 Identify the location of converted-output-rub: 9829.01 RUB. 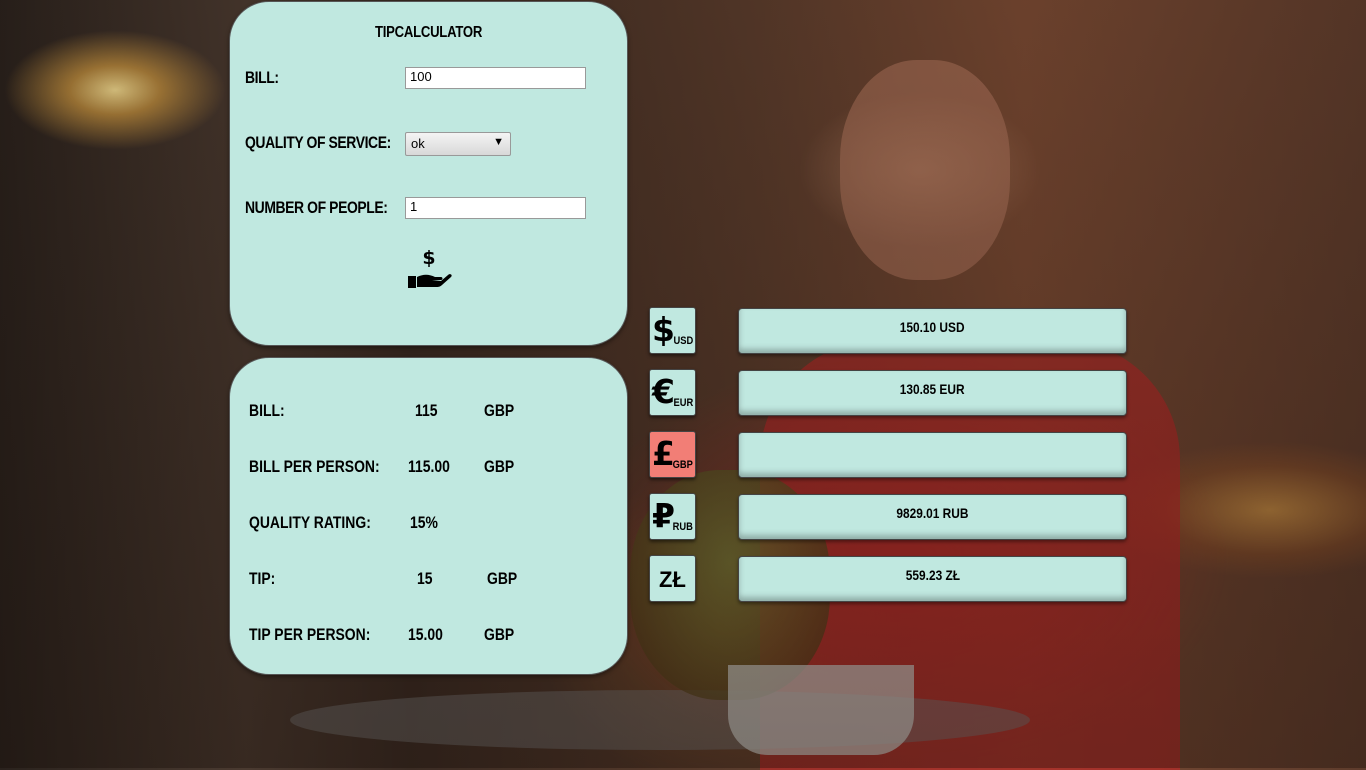
(932, 517).